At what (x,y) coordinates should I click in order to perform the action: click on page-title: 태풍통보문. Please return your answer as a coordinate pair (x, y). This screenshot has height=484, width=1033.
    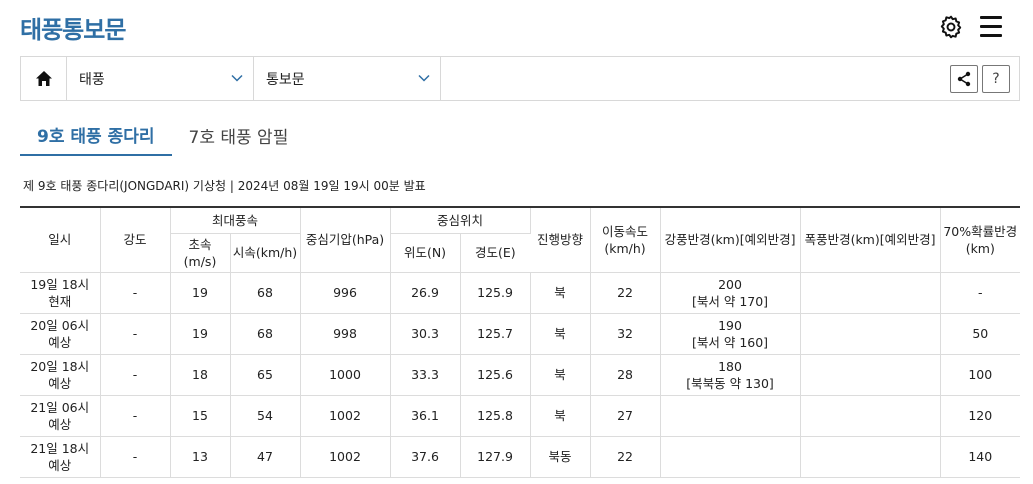
    Looking at the image, I should click on (73, 30).